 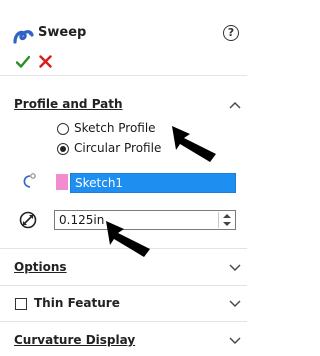 I want to click on section-header-profile-and-path: Profile and Path, so click(x=68, y=104).